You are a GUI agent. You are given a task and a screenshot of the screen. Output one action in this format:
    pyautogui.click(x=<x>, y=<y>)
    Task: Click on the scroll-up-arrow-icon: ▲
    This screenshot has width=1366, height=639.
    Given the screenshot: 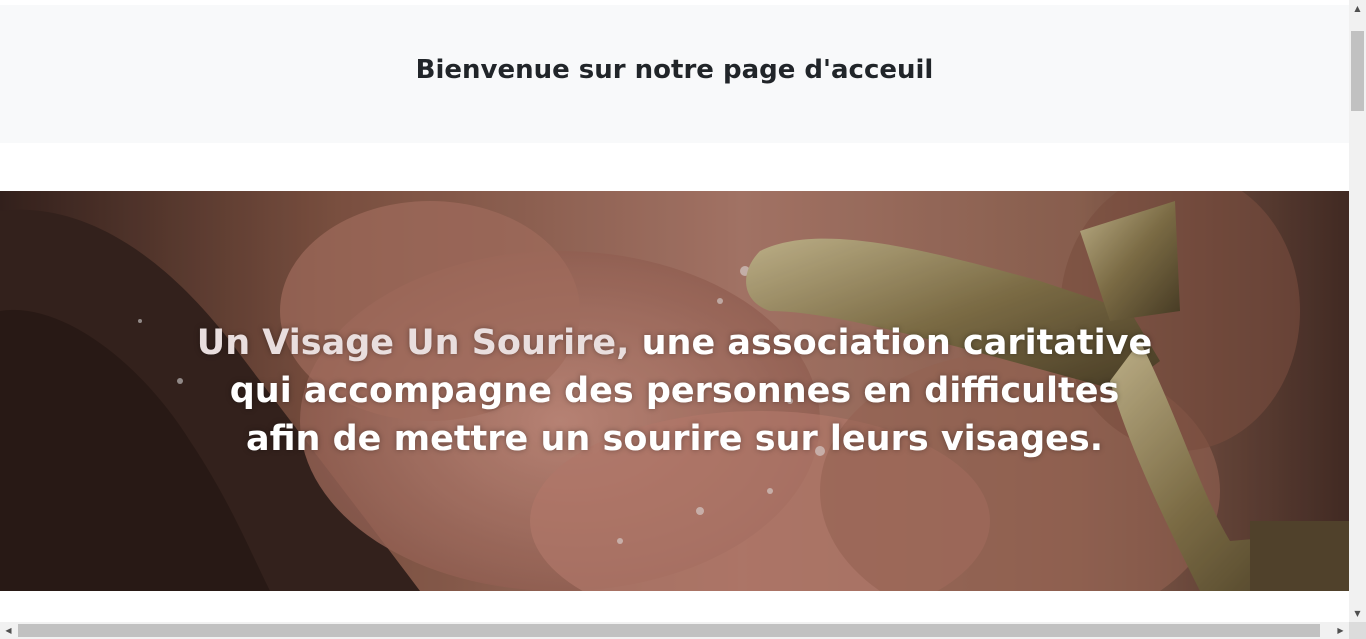 What is the action you would take?
    pyautogui.click(x=1357, y=8)
    